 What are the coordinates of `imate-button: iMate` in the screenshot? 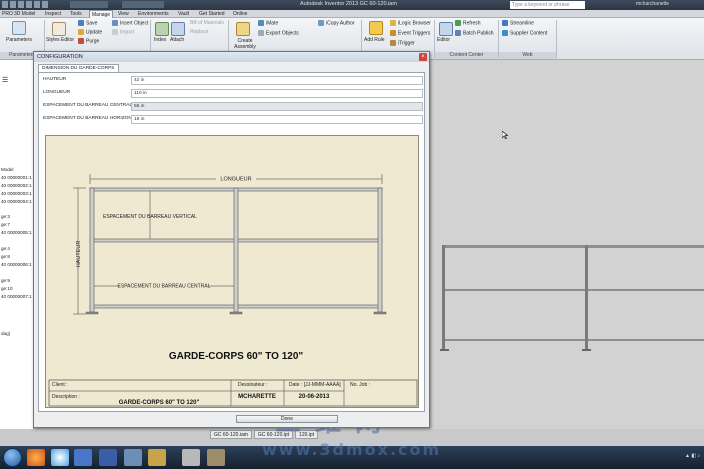 It's located at (268, 23).